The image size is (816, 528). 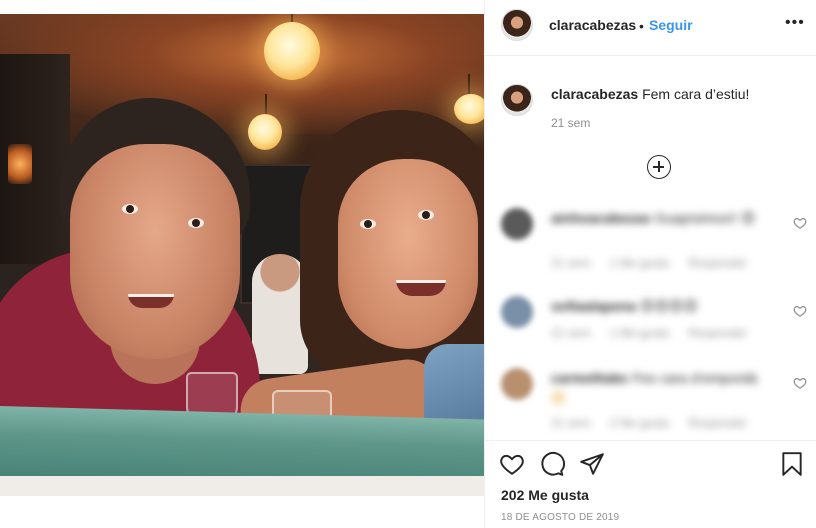 I want to click on counter-edge, so click(x=242, y=486).